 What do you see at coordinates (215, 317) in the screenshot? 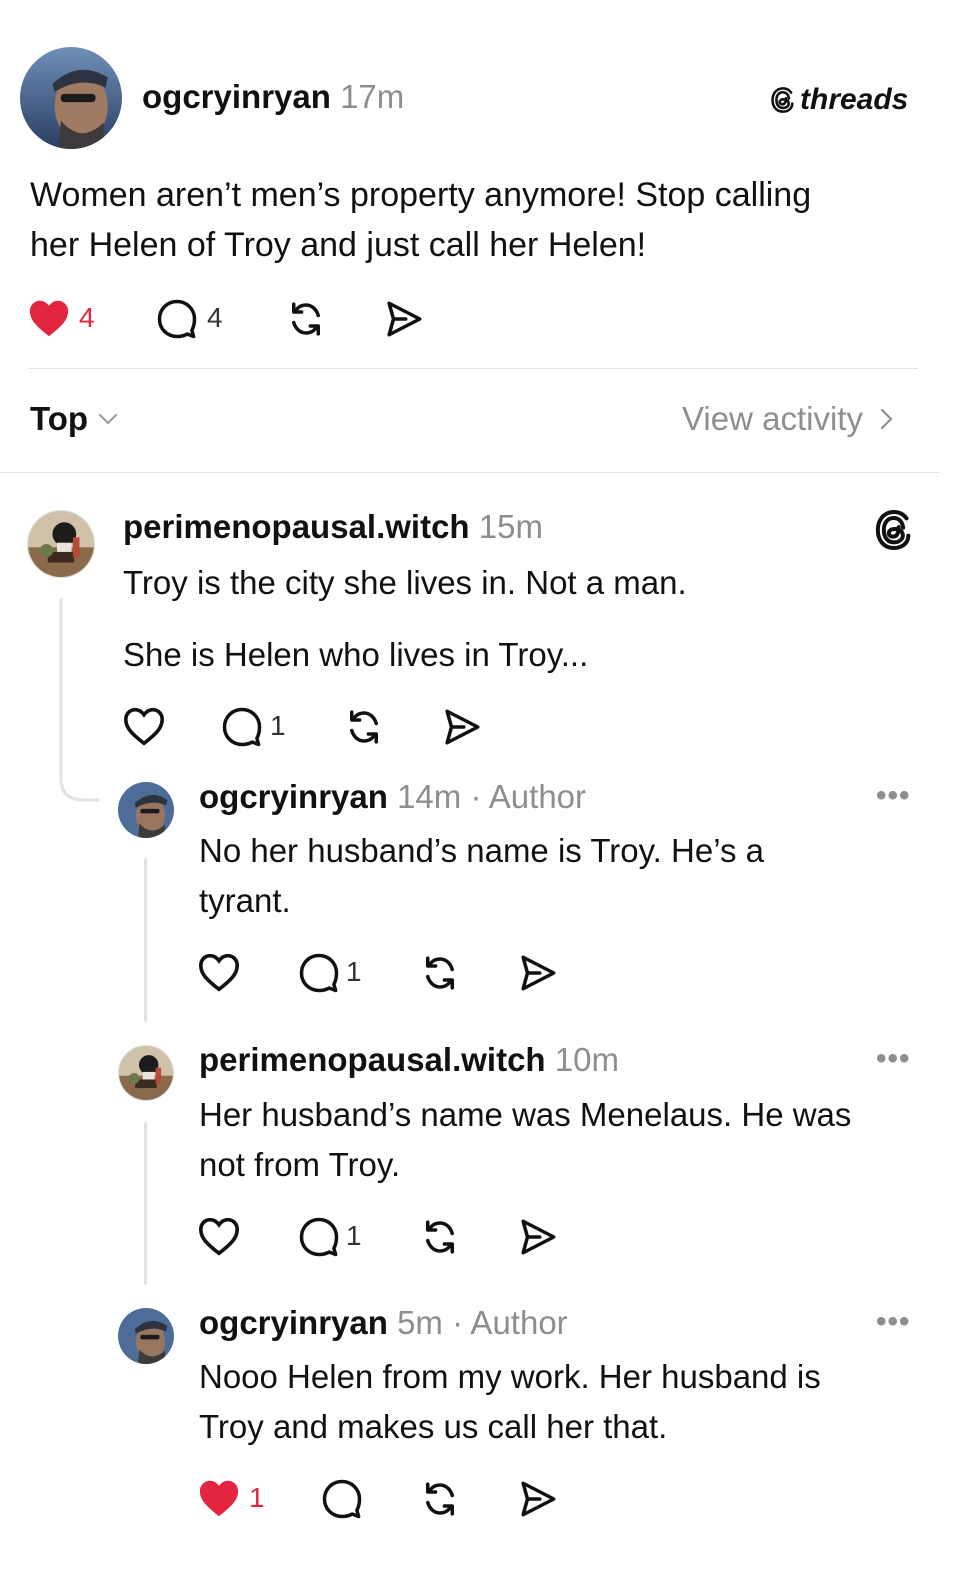
I see `post-comment-count: 4` at bounding box center [215, 317].